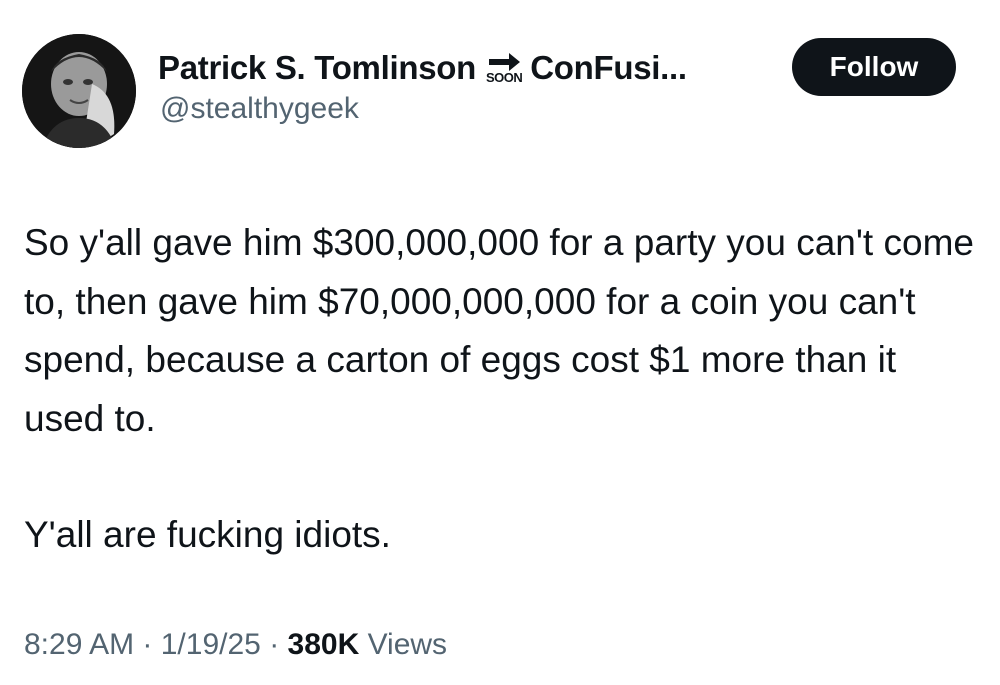 This screenshot has height=685, width=1000. Describe the element at coordinates (79, 644) in the screenshot. I see `tweet-time: 8:29 AM` at that location.